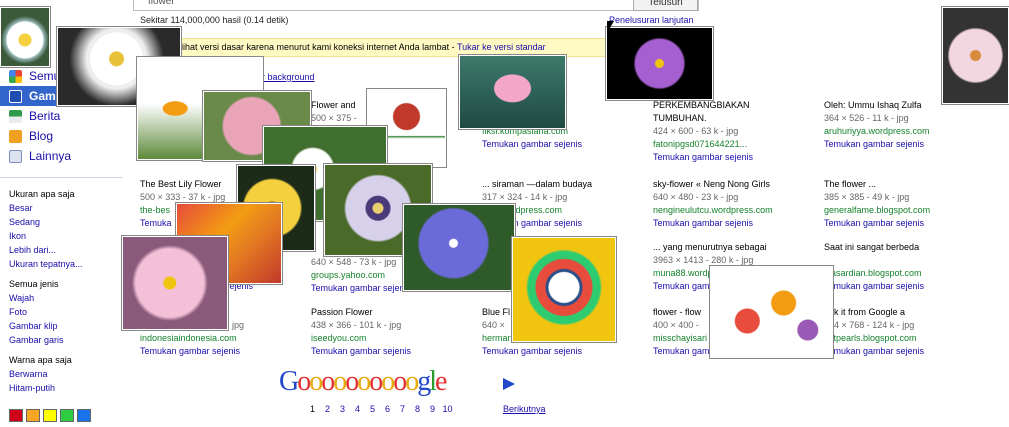 This screenshot has height=427, width=1009. What do you see at coordinates (713, 210) in the screenshot?
I see `result-url: nengineulutcu.wordpress.com` at bounding box center [713, 210].